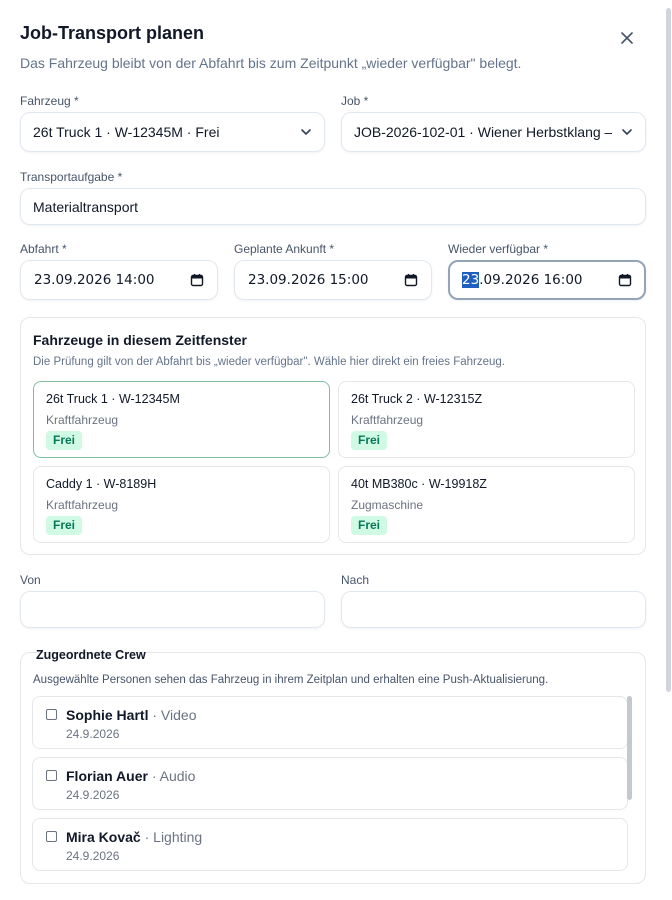 This screenshot has width=672, height=900. I want to click on available-label: Wieder verfügbar *, so click(498, 249).